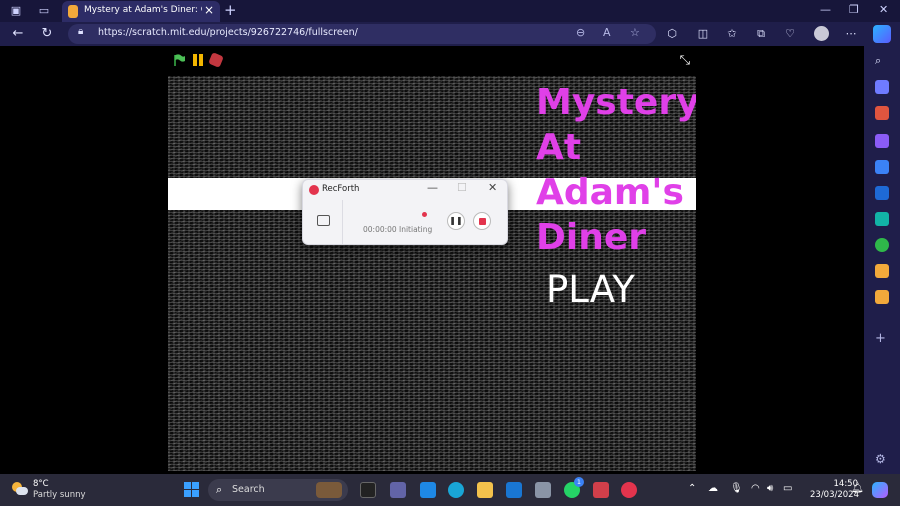 The height and width of the screenshot is (506, 900). Describe the element at coordinates (278, 490) in the screenshot. I see `taskbar-search: ⌕ Search` at that location.